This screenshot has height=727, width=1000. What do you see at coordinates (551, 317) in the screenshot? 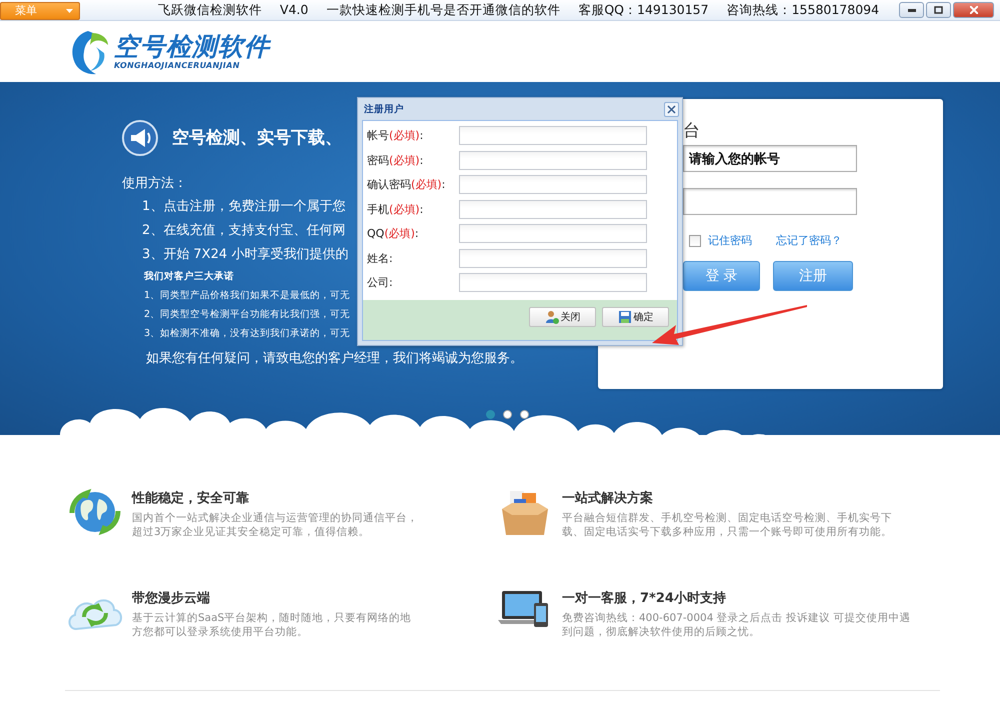
I see `person-icon` at bounding box center [551, 317].